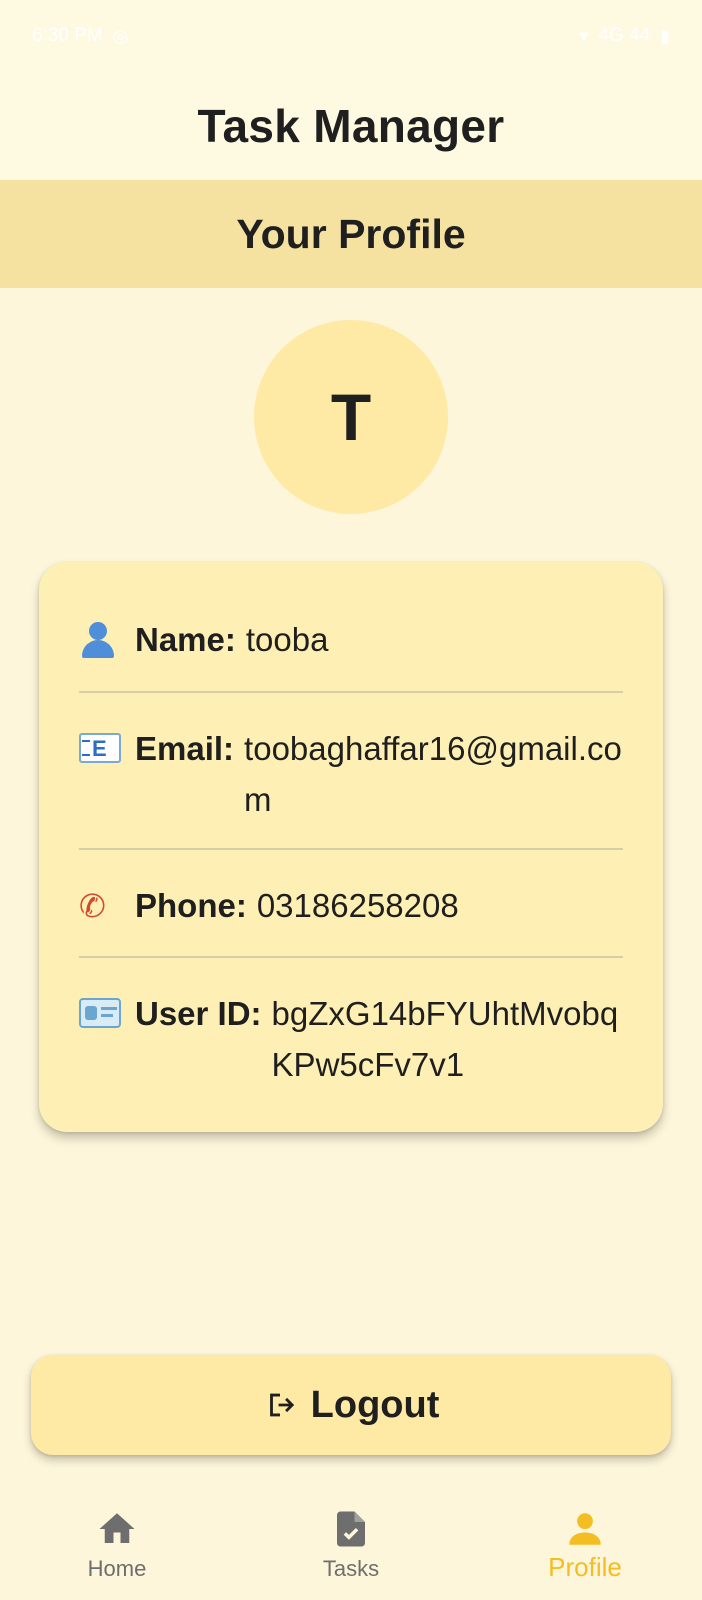 This screenshot has height=1600, width=702. Describe the element at coordinates (351, 626) in the screenshot. I see `profile-row-name: Name: tooba` at that location.